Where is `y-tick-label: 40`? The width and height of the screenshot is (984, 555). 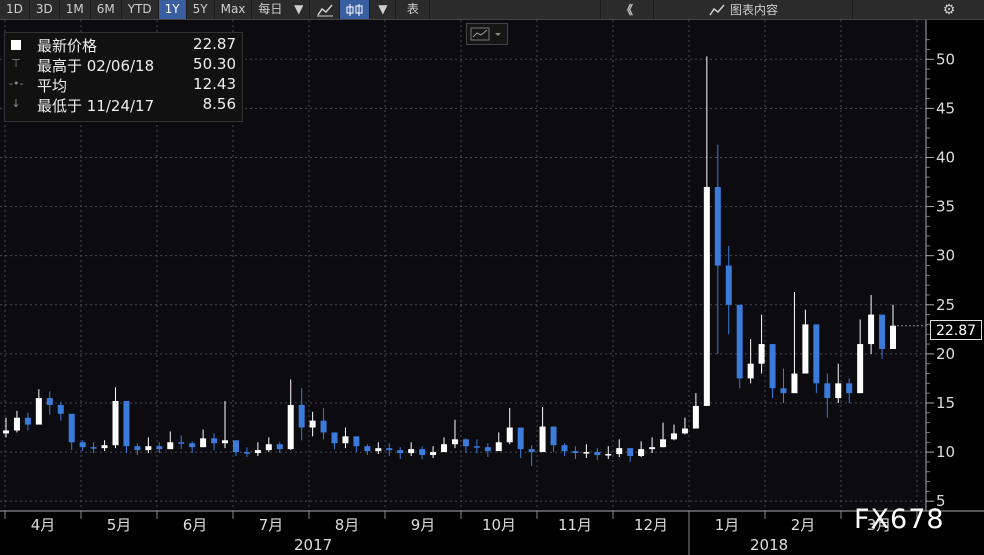 y-tick-label: 40 is located at coordinates (945, 157).